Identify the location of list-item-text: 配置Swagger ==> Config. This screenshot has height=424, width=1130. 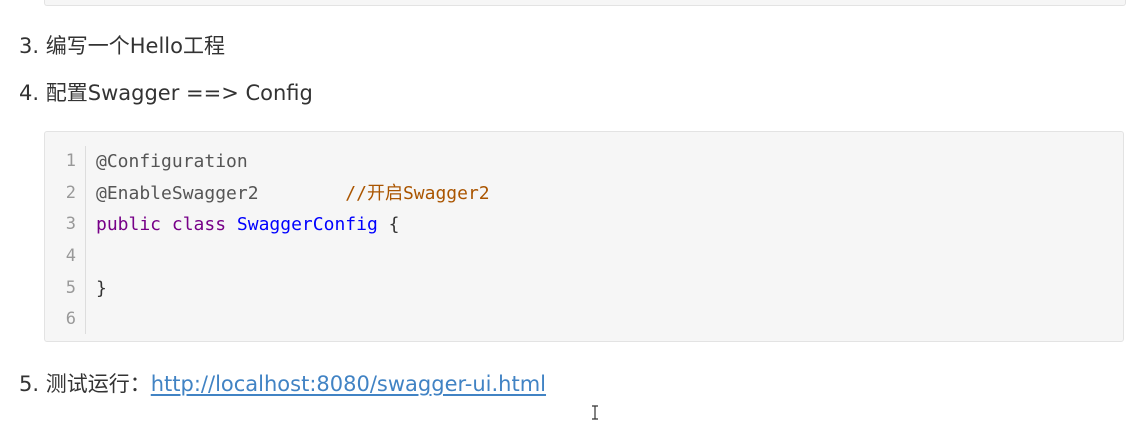
(179, 93).